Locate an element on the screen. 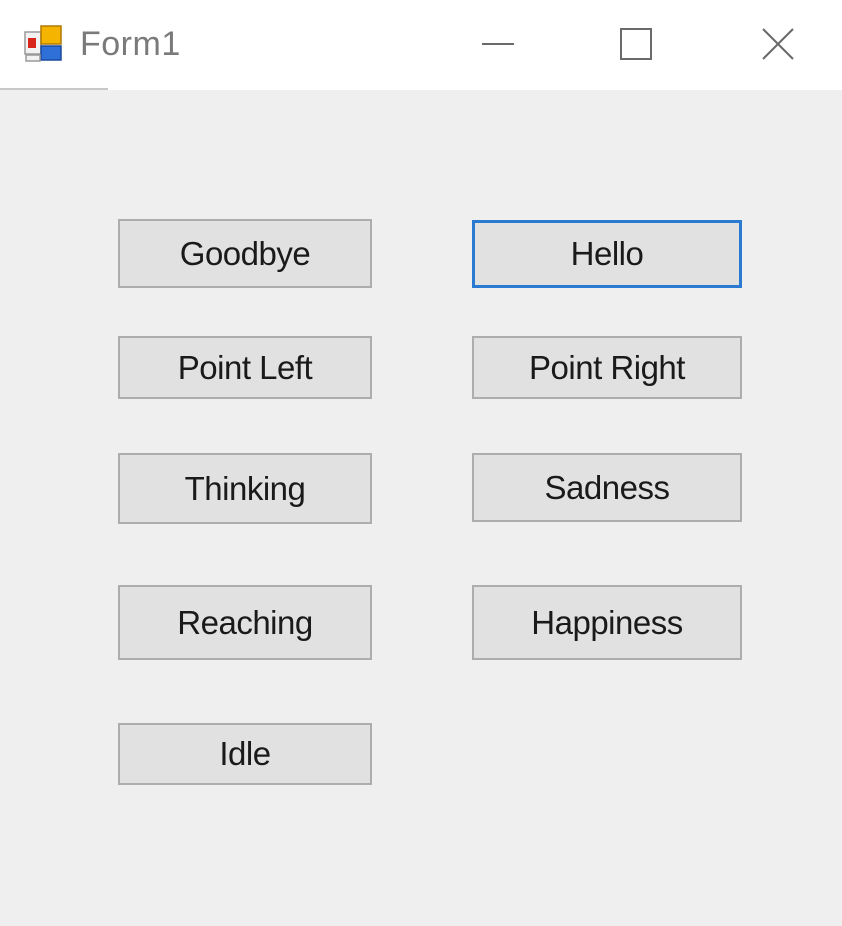 The image size is (842, 926). point-right-button: Point Right is located at coordinates (607, 367).